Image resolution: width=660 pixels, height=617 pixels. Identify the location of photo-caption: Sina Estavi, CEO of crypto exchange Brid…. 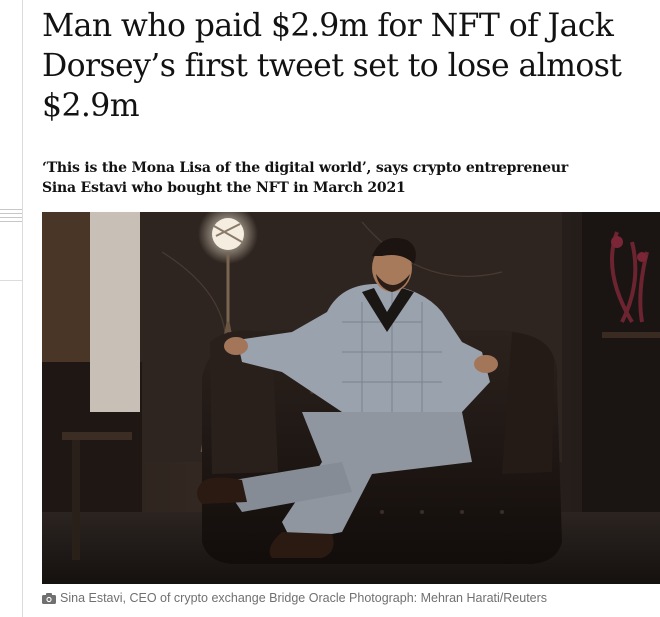
(347, 598).